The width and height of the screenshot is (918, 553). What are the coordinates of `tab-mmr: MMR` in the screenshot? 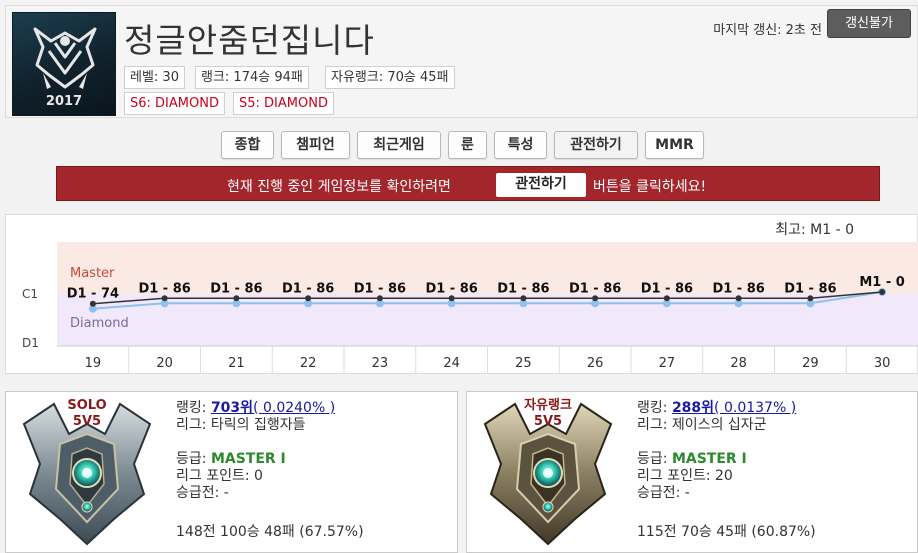 It's located at (674, 145).